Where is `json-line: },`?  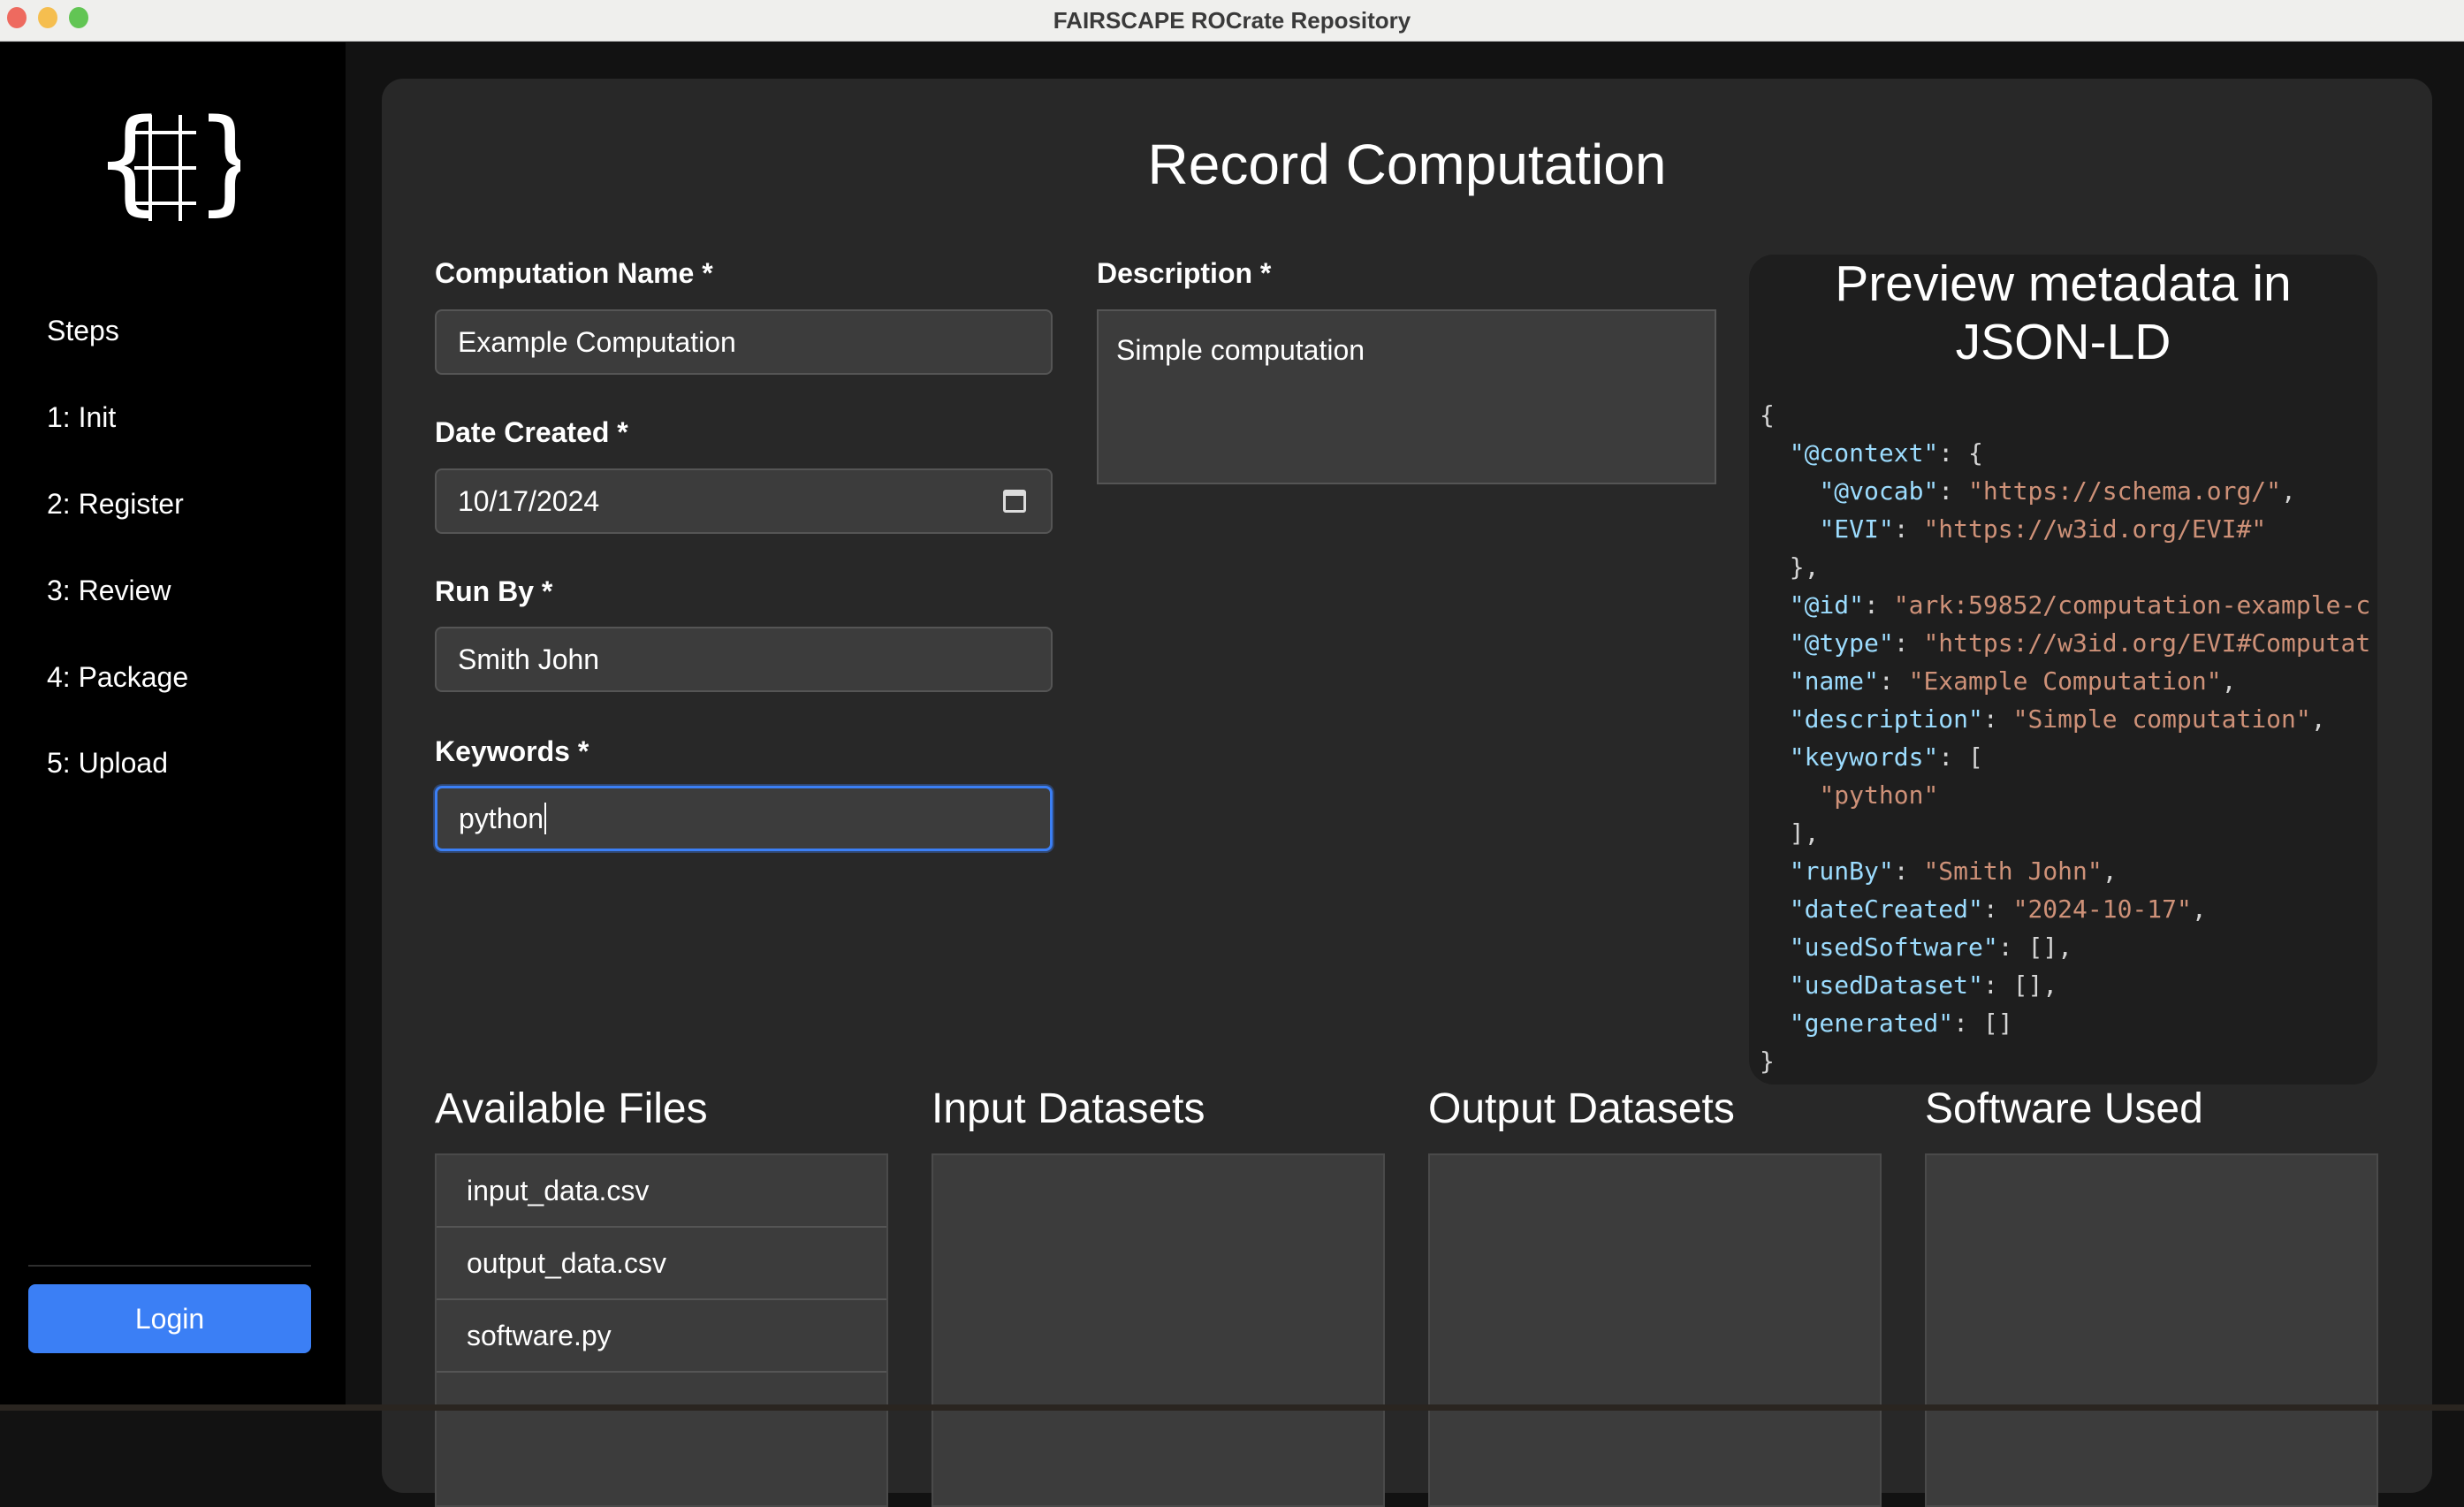 json-line: }, is located at coordinates (2065, 567).